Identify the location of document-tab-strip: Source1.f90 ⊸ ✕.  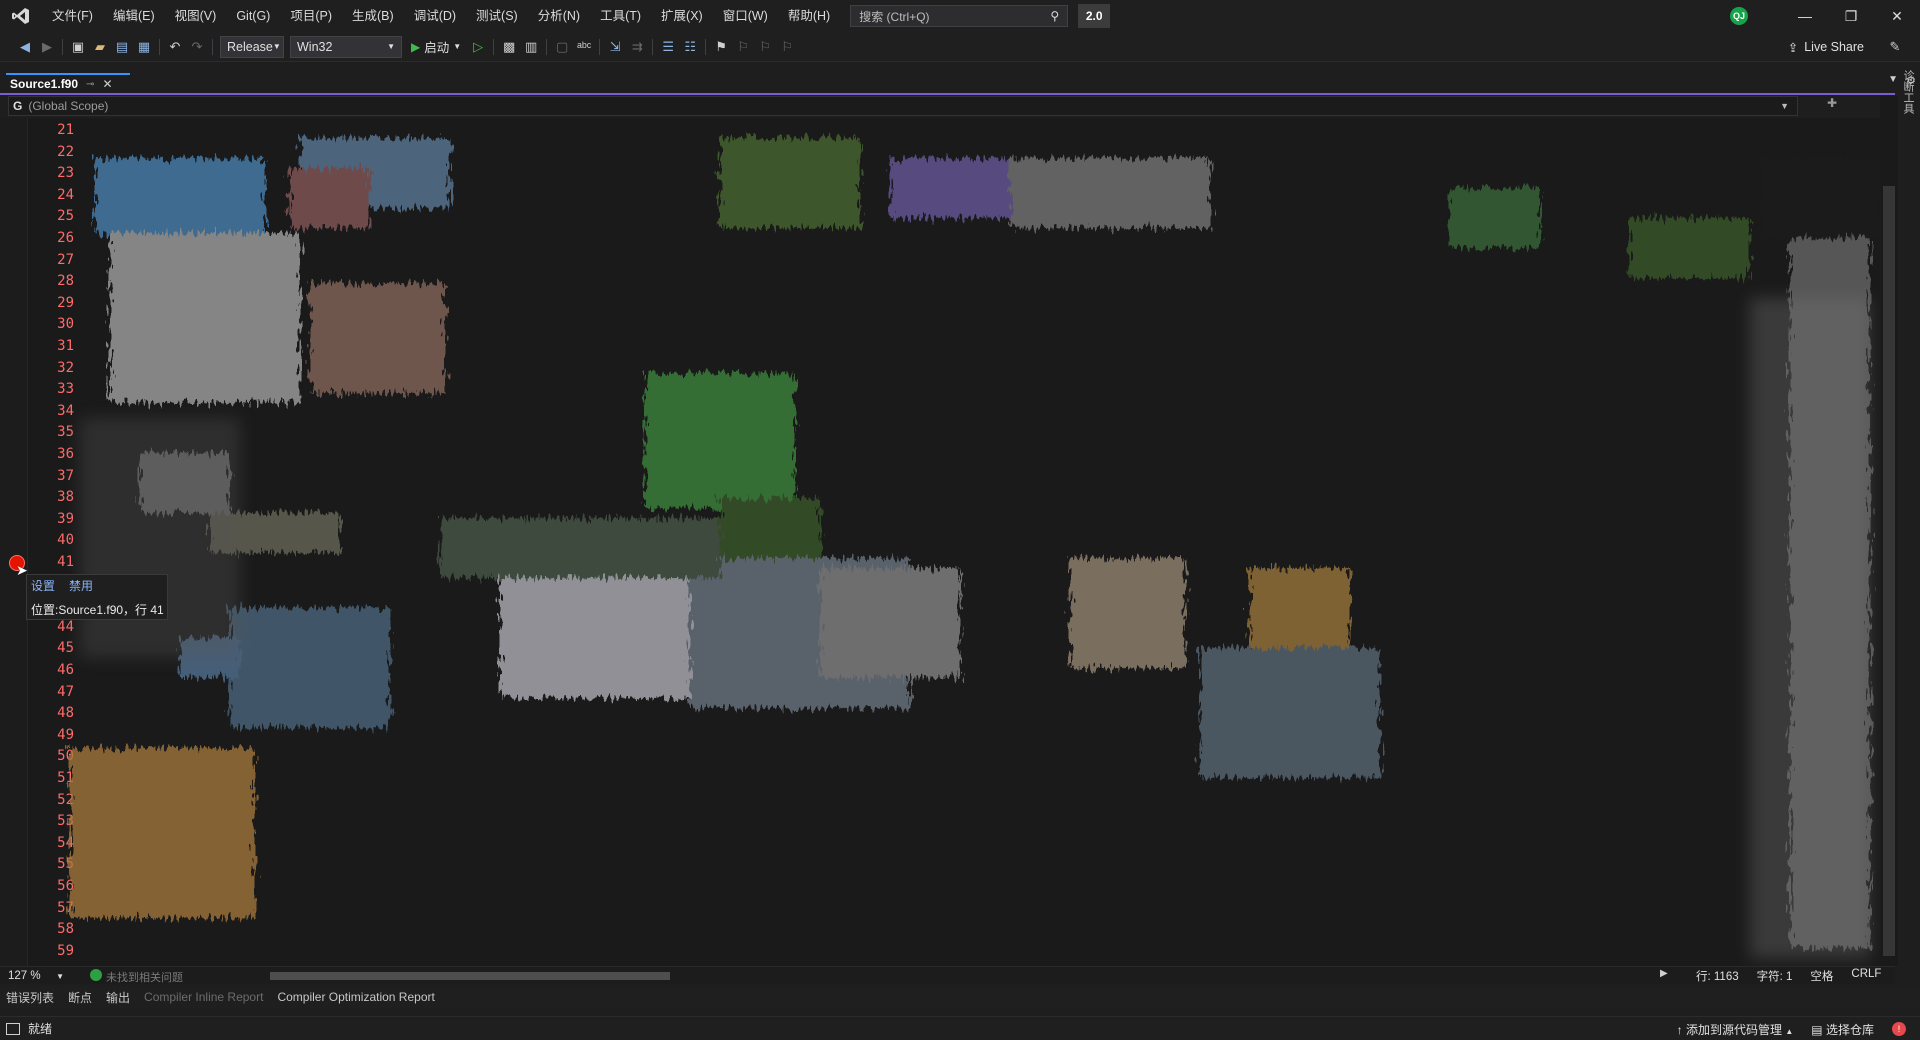
(947, 84).